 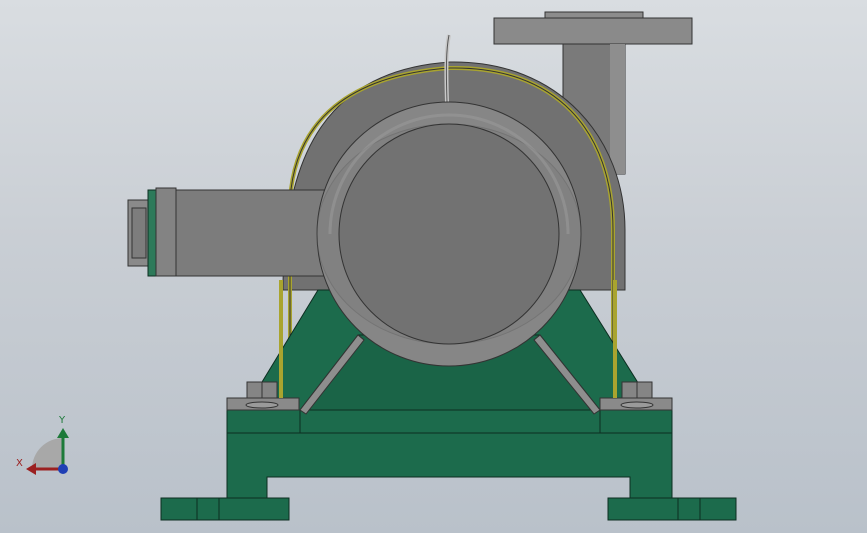 I want to click on z-axis-dot, so click(x=63, y=469).